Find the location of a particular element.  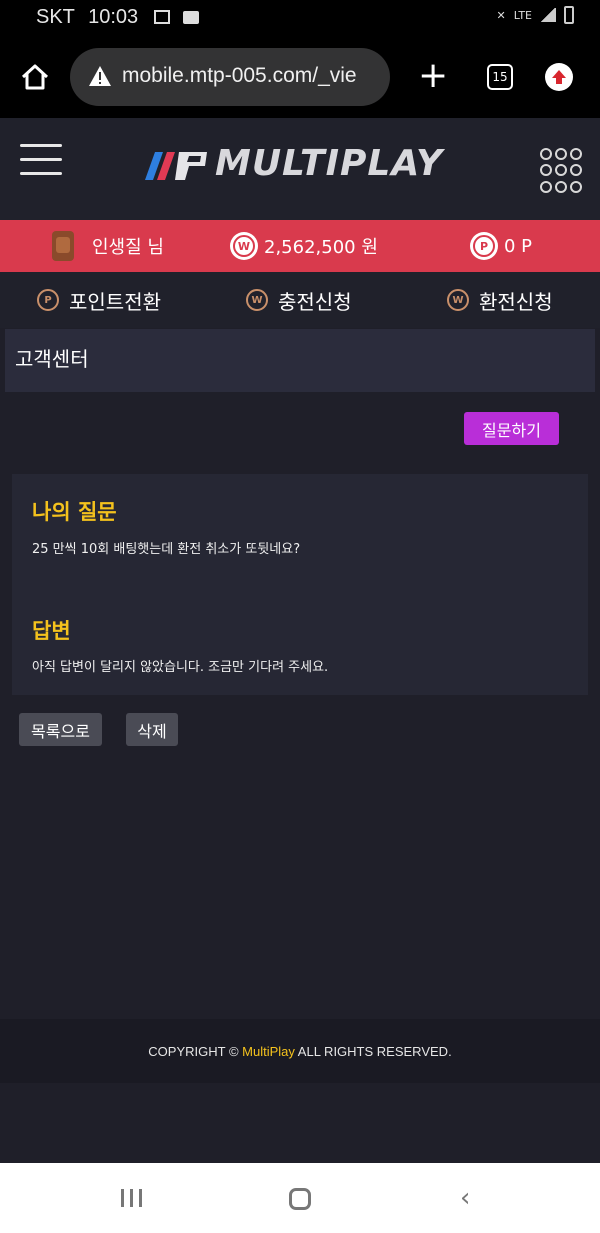

update-button is located at coordinates (559, 77).